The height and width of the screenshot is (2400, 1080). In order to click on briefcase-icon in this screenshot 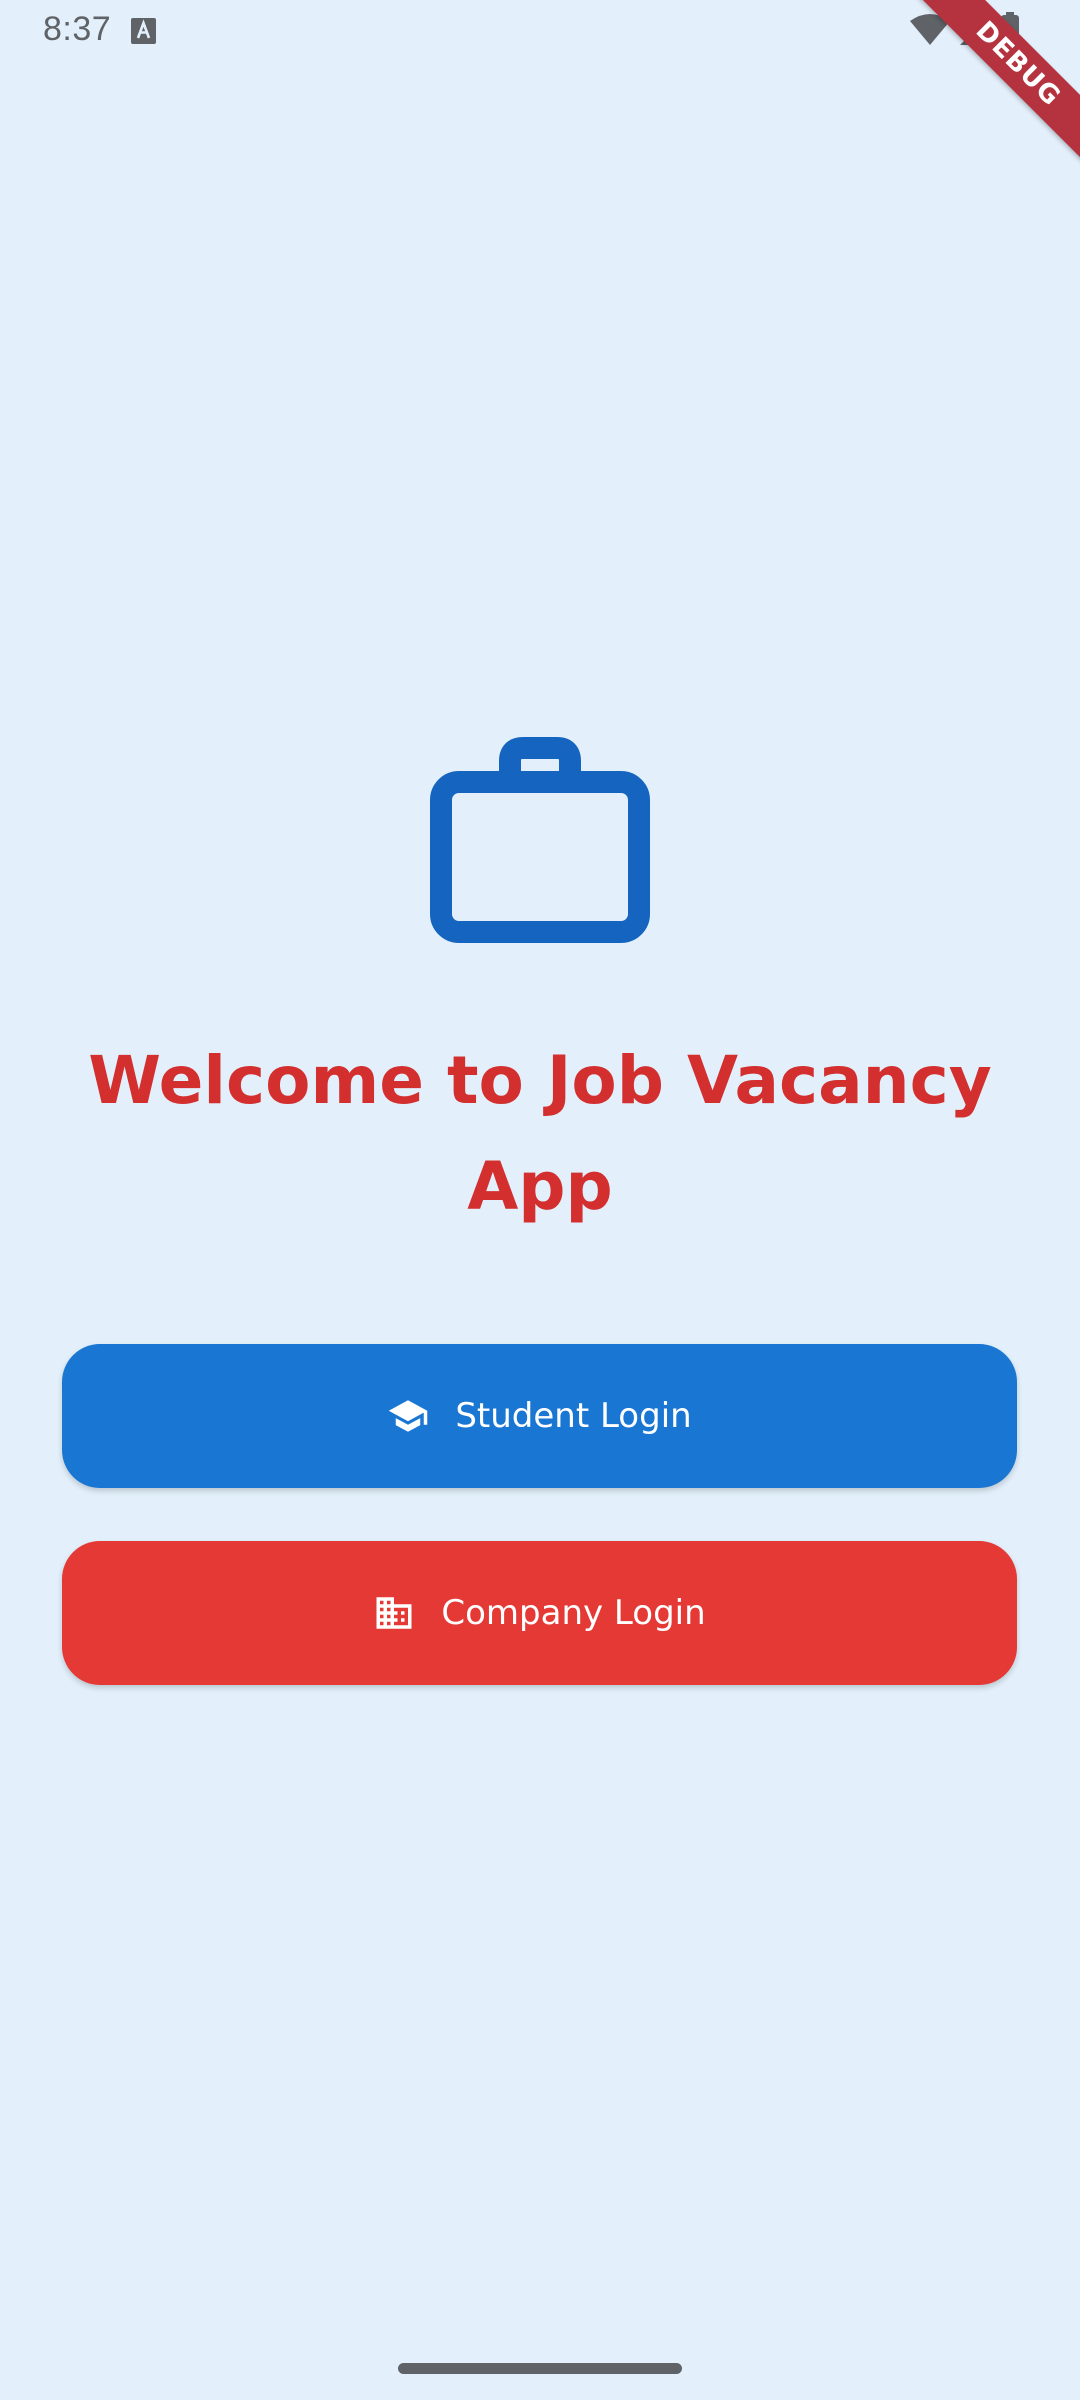, I will do `click(540, 840)`.